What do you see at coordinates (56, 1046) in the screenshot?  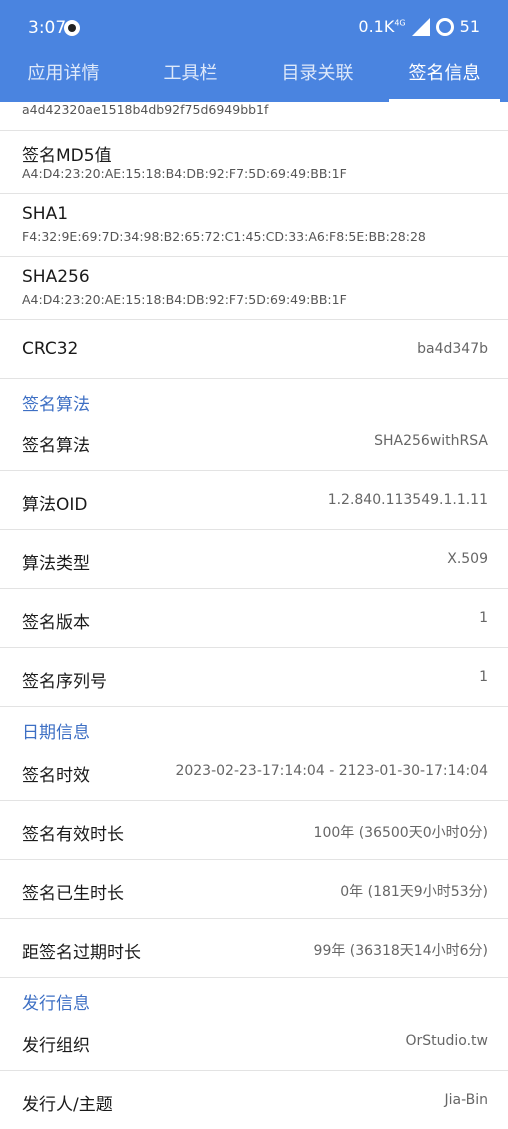 I see `row-label: 发行组织` at bounding box center [56, 1046].